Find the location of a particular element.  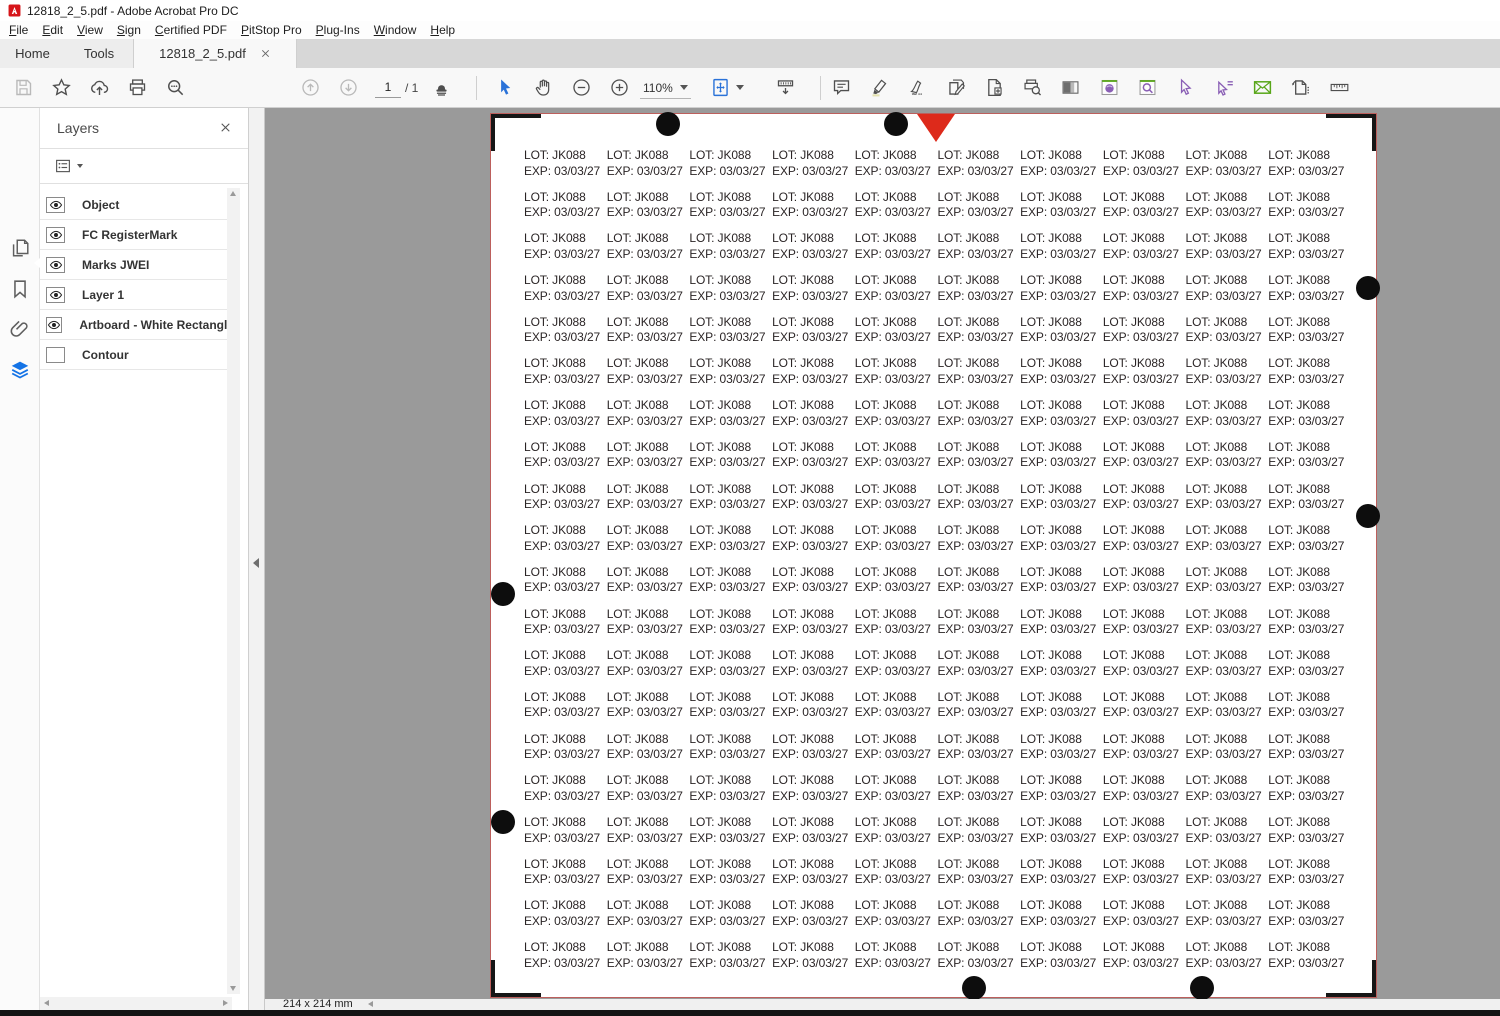

tab-document: 12818_2_5.pdf is located at coordinates (215, 53).